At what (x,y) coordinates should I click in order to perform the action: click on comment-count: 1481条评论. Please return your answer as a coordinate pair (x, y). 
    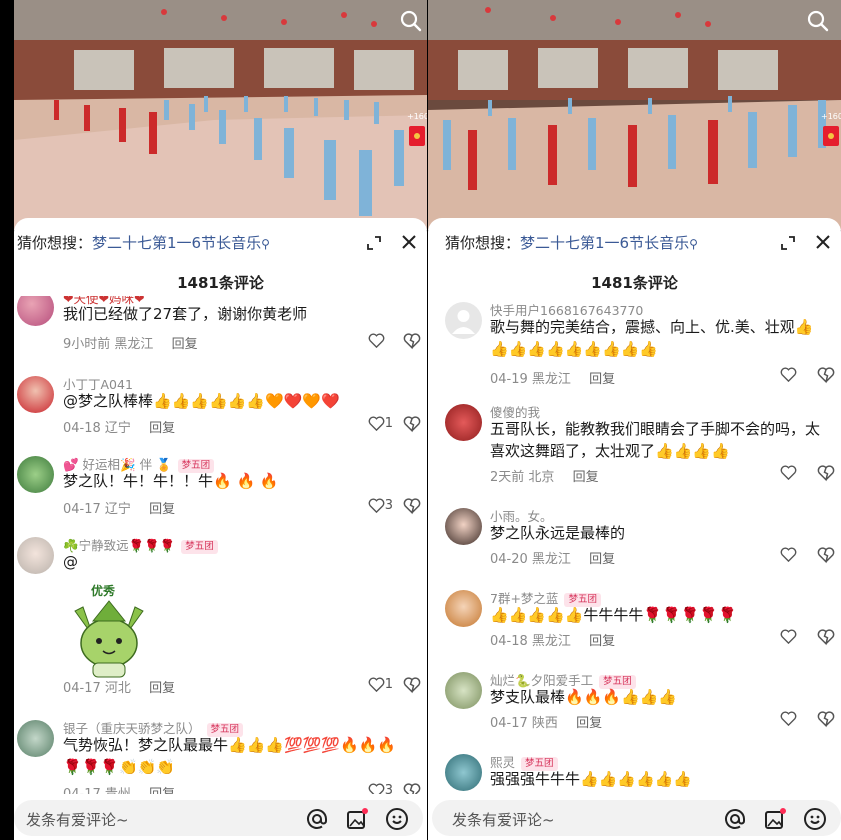
    Looking at the image, I should click on (220, 283).